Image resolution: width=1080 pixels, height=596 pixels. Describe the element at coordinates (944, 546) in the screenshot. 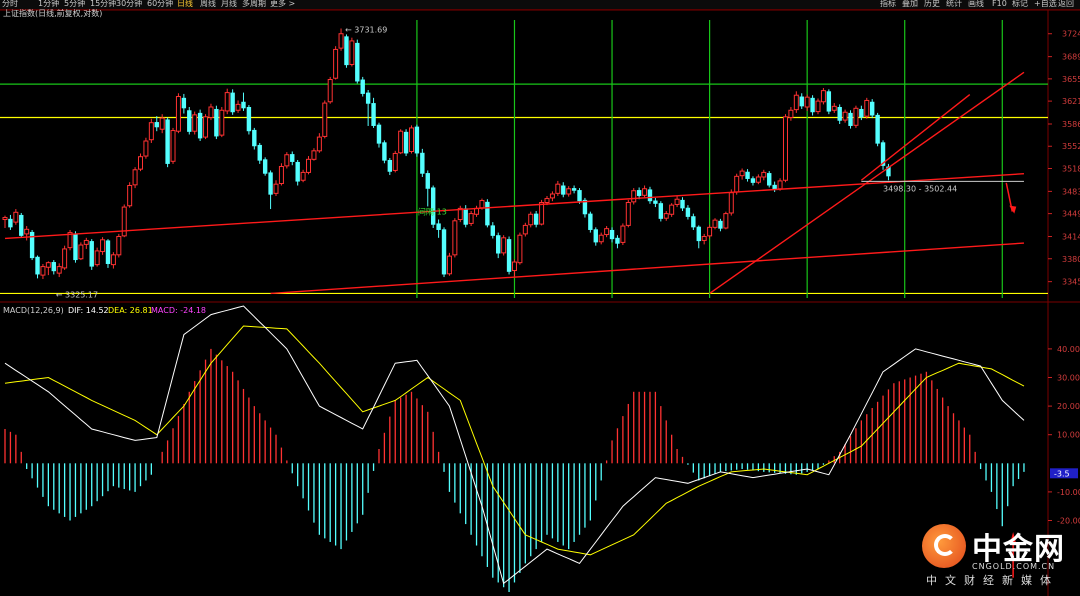

I see `logo-mark-icon` at that location.